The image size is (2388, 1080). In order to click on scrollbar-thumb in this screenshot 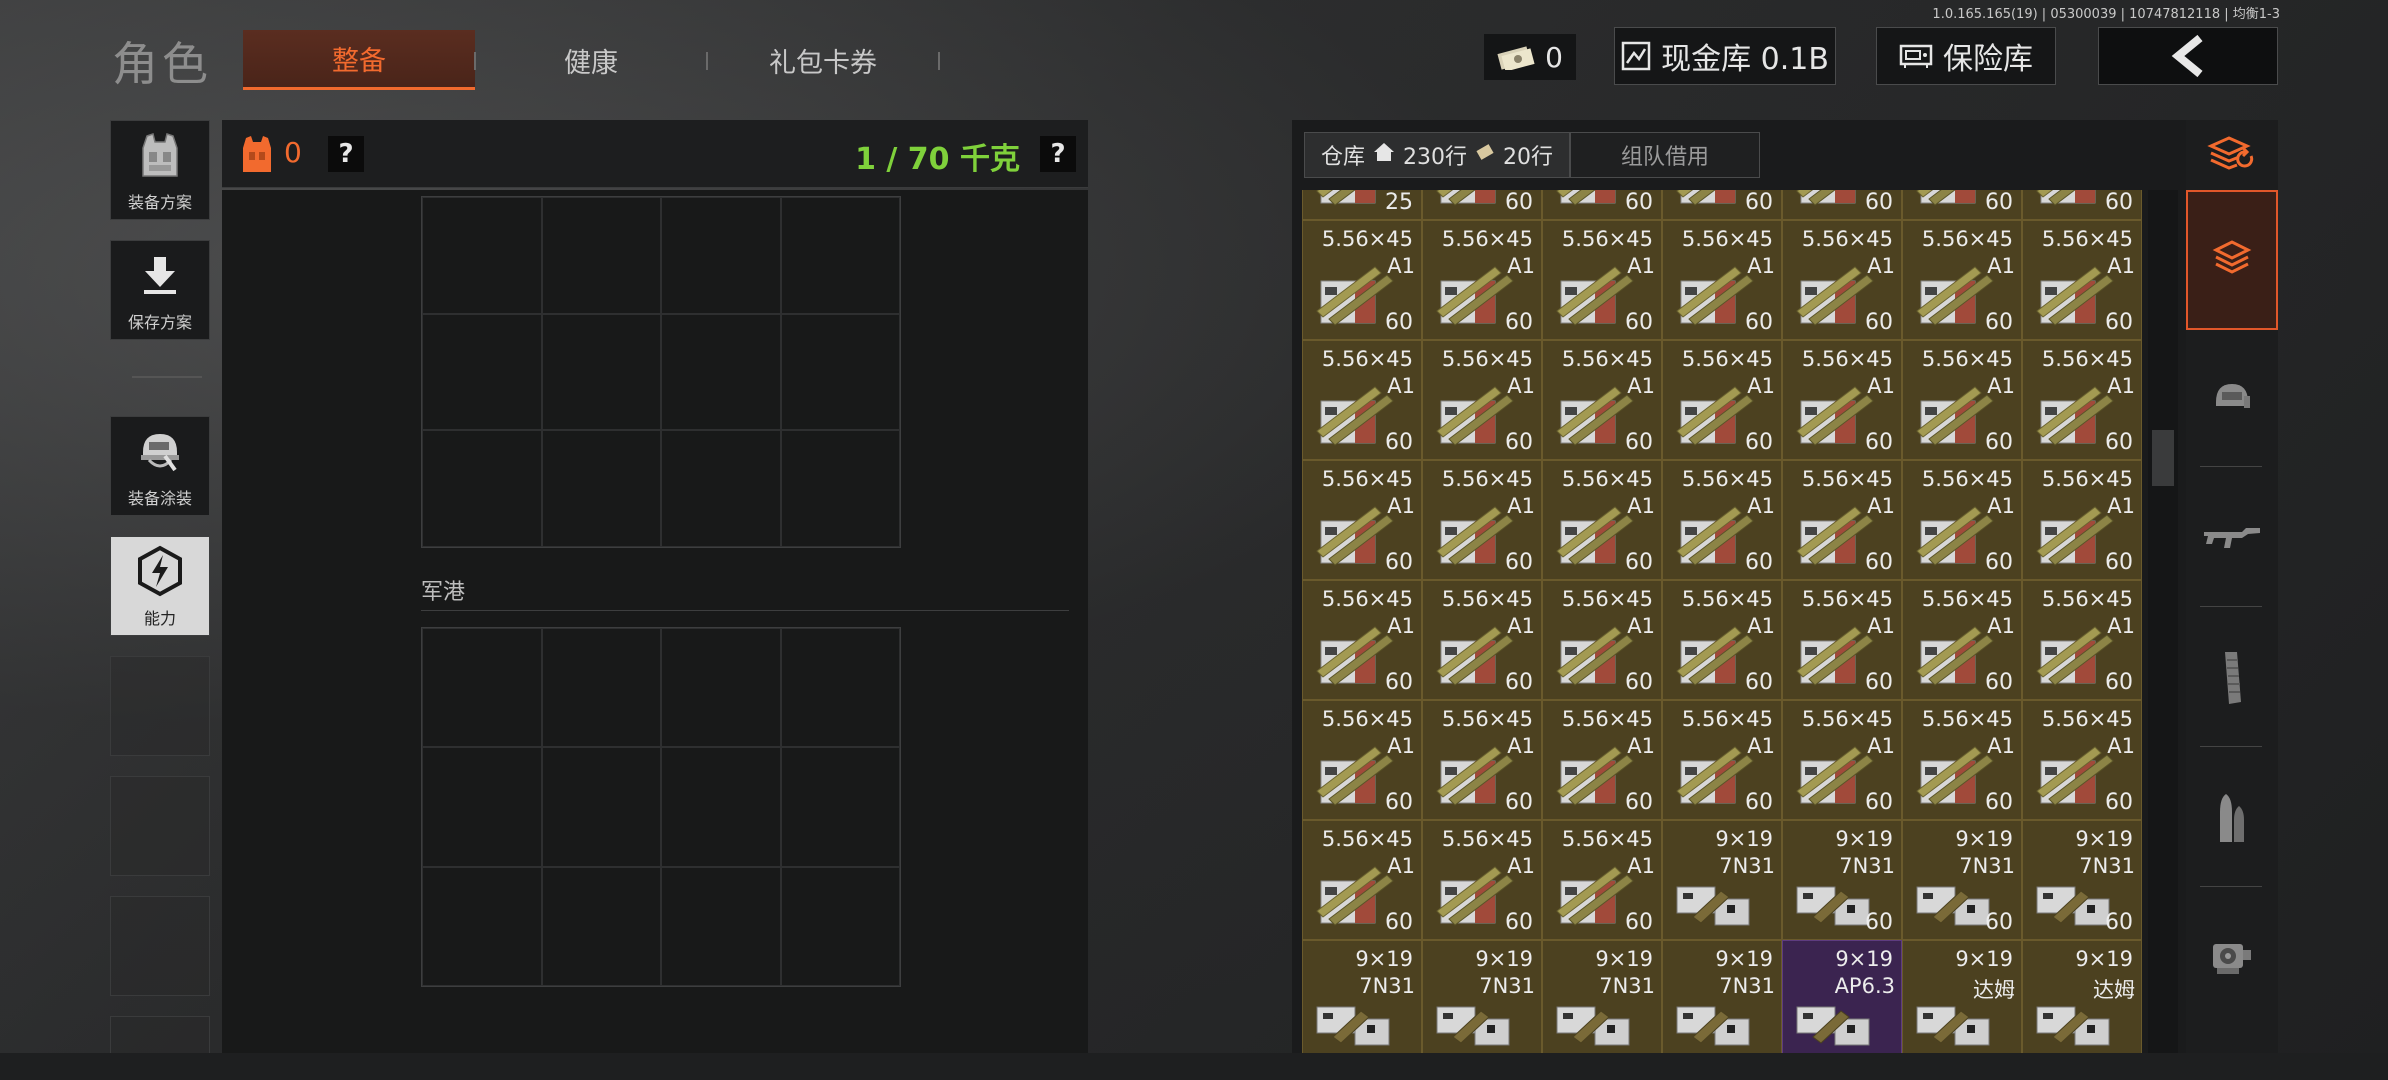, I will do `click(2163, 458)`.